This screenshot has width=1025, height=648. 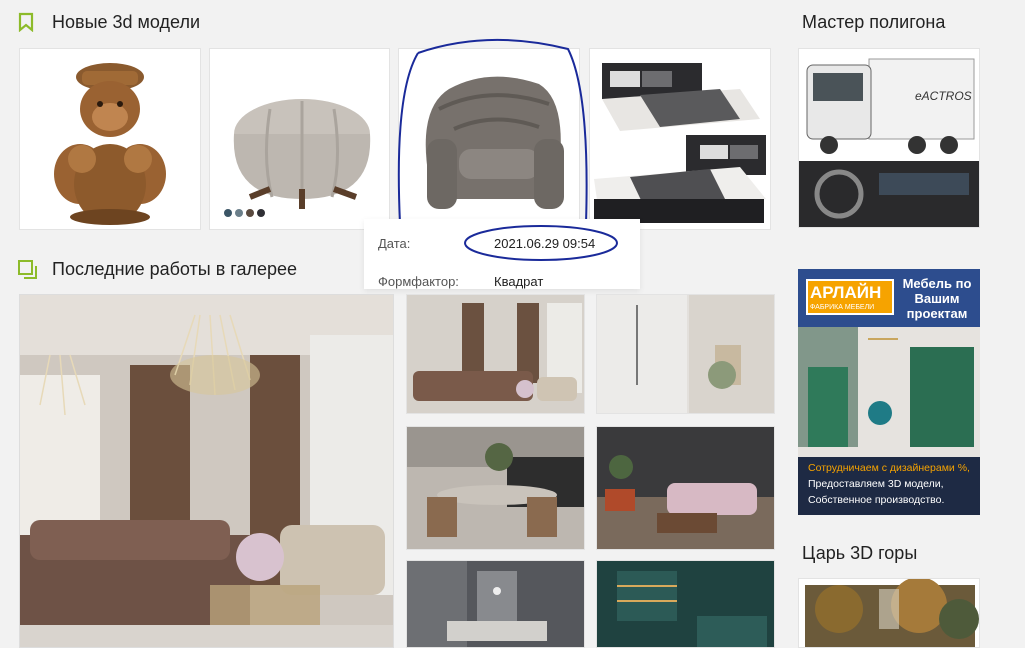 I want to click on ad-logo-subtitle: ФАБРИКА МЕБЕЛИ, so click(x=842, y=307).